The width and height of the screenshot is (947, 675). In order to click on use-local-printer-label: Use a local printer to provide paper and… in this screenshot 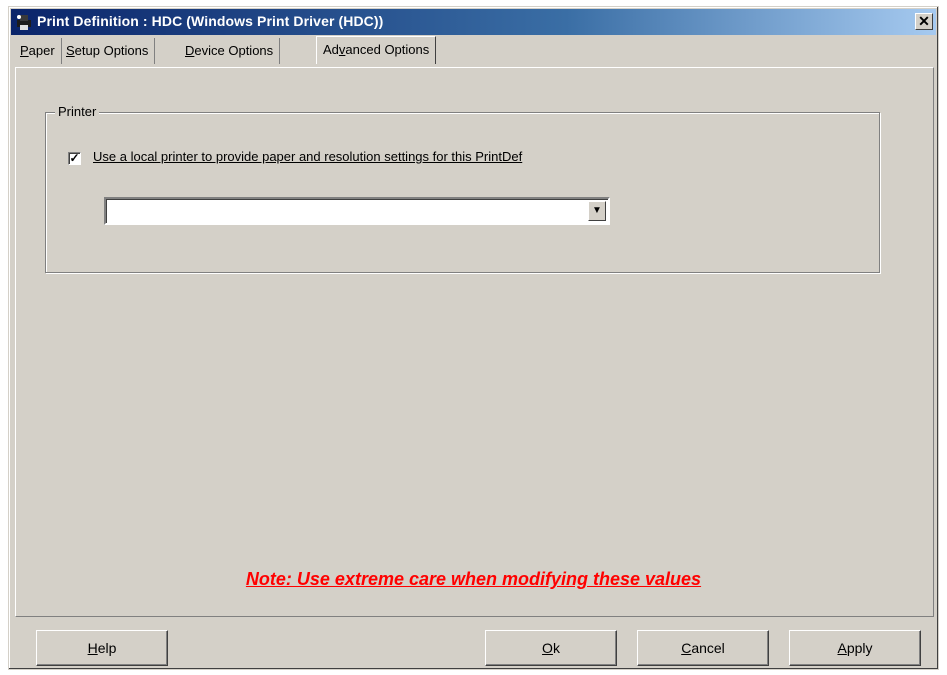, I will do `click(307, 156)`.